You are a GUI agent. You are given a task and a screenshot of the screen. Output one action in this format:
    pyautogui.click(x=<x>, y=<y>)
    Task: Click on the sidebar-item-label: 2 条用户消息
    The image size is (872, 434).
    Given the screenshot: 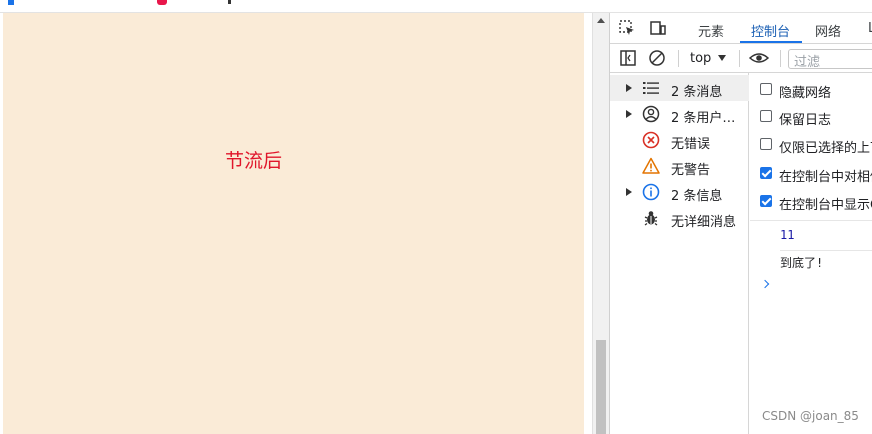 What is the action you would take?
    pyautogui.click(x=709, y=118)
    